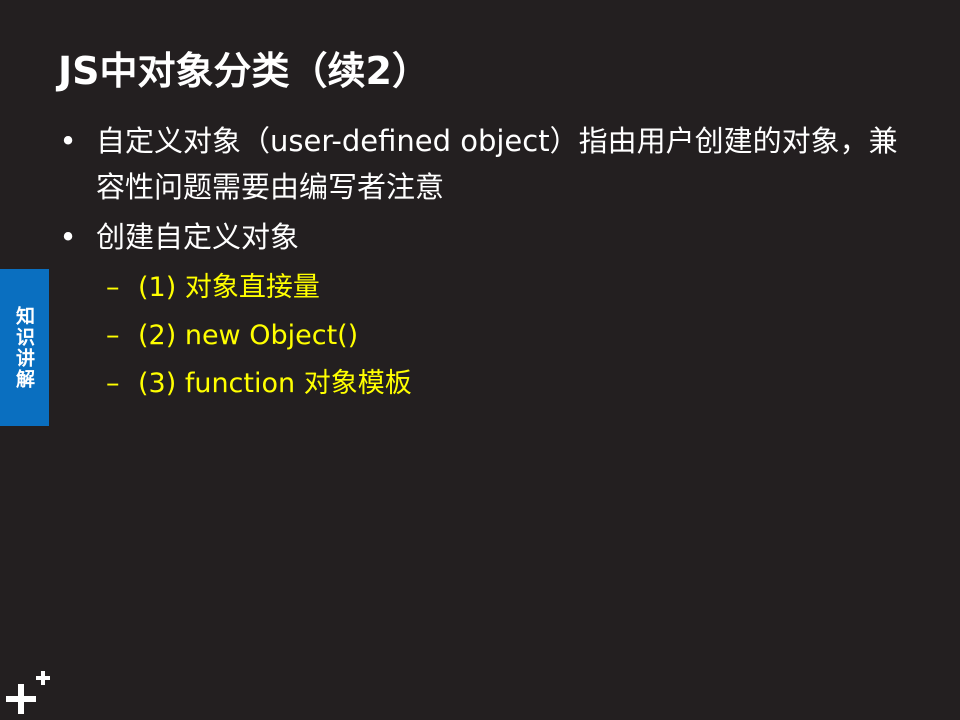 This screenshot has height=720, width=960. I want to click on sub-item: – (1) 对象直接量, so click(502, 288).